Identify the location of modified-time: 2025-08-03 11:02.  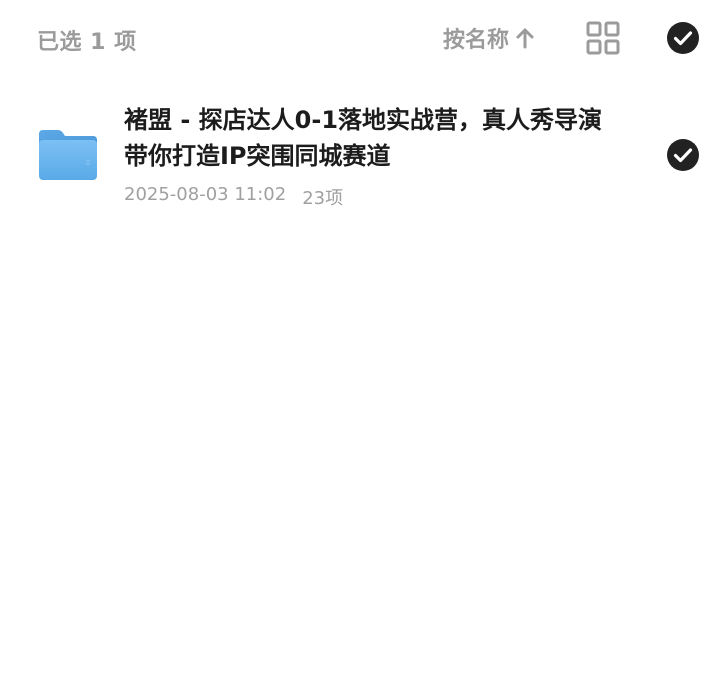
(205, 194).